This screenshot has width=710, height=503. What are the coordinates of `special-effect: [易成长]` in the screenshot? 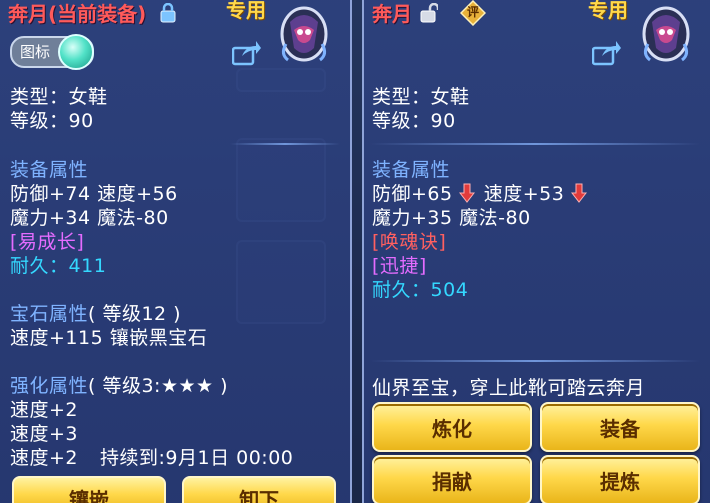 It's located at (47, 242).